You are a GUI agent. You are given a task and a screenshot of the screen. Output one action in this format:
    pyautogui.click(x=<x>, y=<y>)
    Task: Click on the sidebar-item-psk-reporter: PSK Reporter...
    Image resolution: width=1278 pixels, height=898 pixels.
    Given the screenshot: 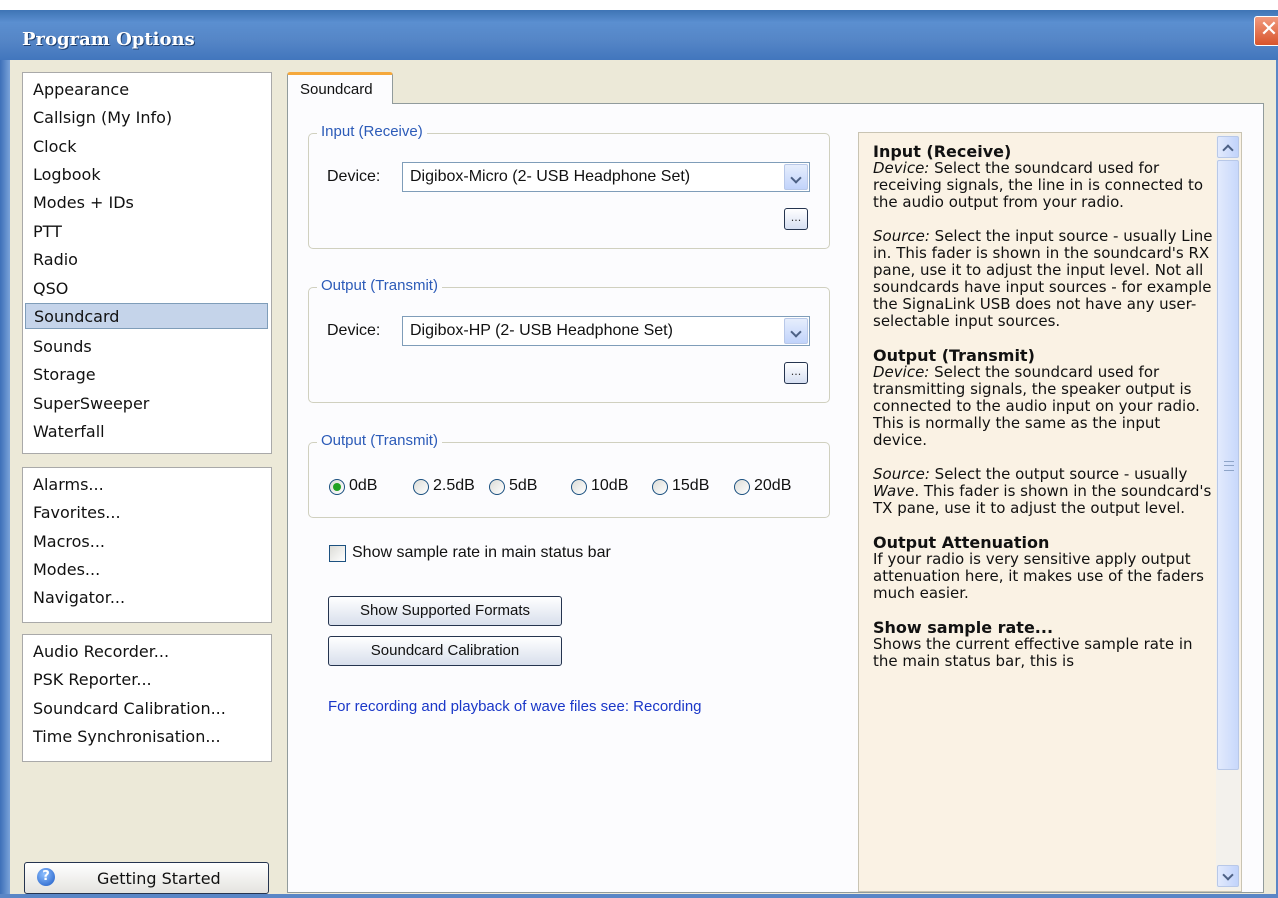 What is the action you would take?
    pyautogui.click(x=92, y=680)
    